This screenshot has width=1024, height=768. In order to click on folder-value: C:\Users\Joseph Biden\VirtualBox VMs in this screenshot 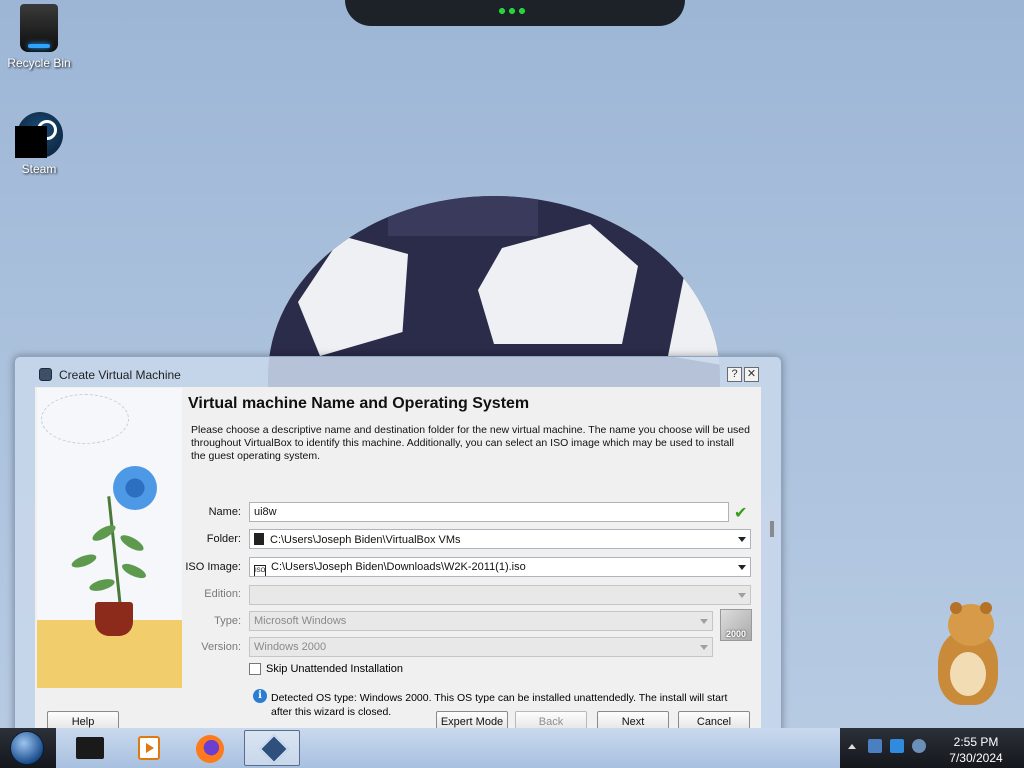, I will do `click(365, 540)`.